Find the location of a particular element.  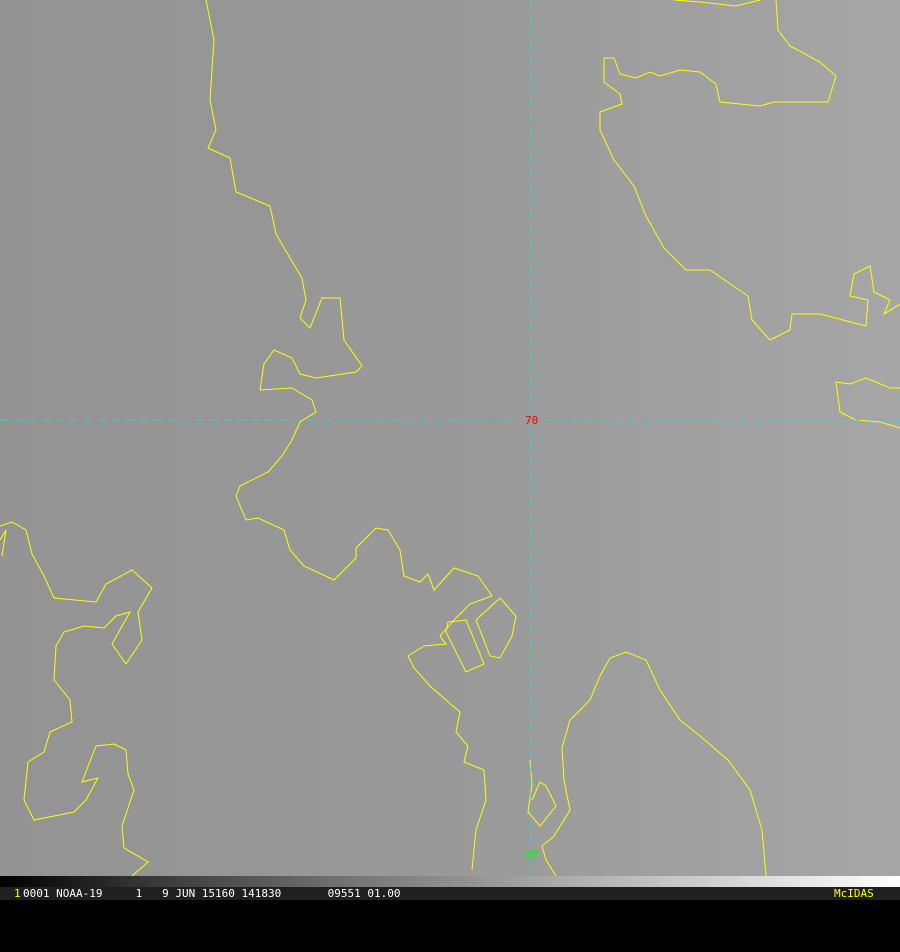

longitude-label: 90 is located at coordinates (532, 854).